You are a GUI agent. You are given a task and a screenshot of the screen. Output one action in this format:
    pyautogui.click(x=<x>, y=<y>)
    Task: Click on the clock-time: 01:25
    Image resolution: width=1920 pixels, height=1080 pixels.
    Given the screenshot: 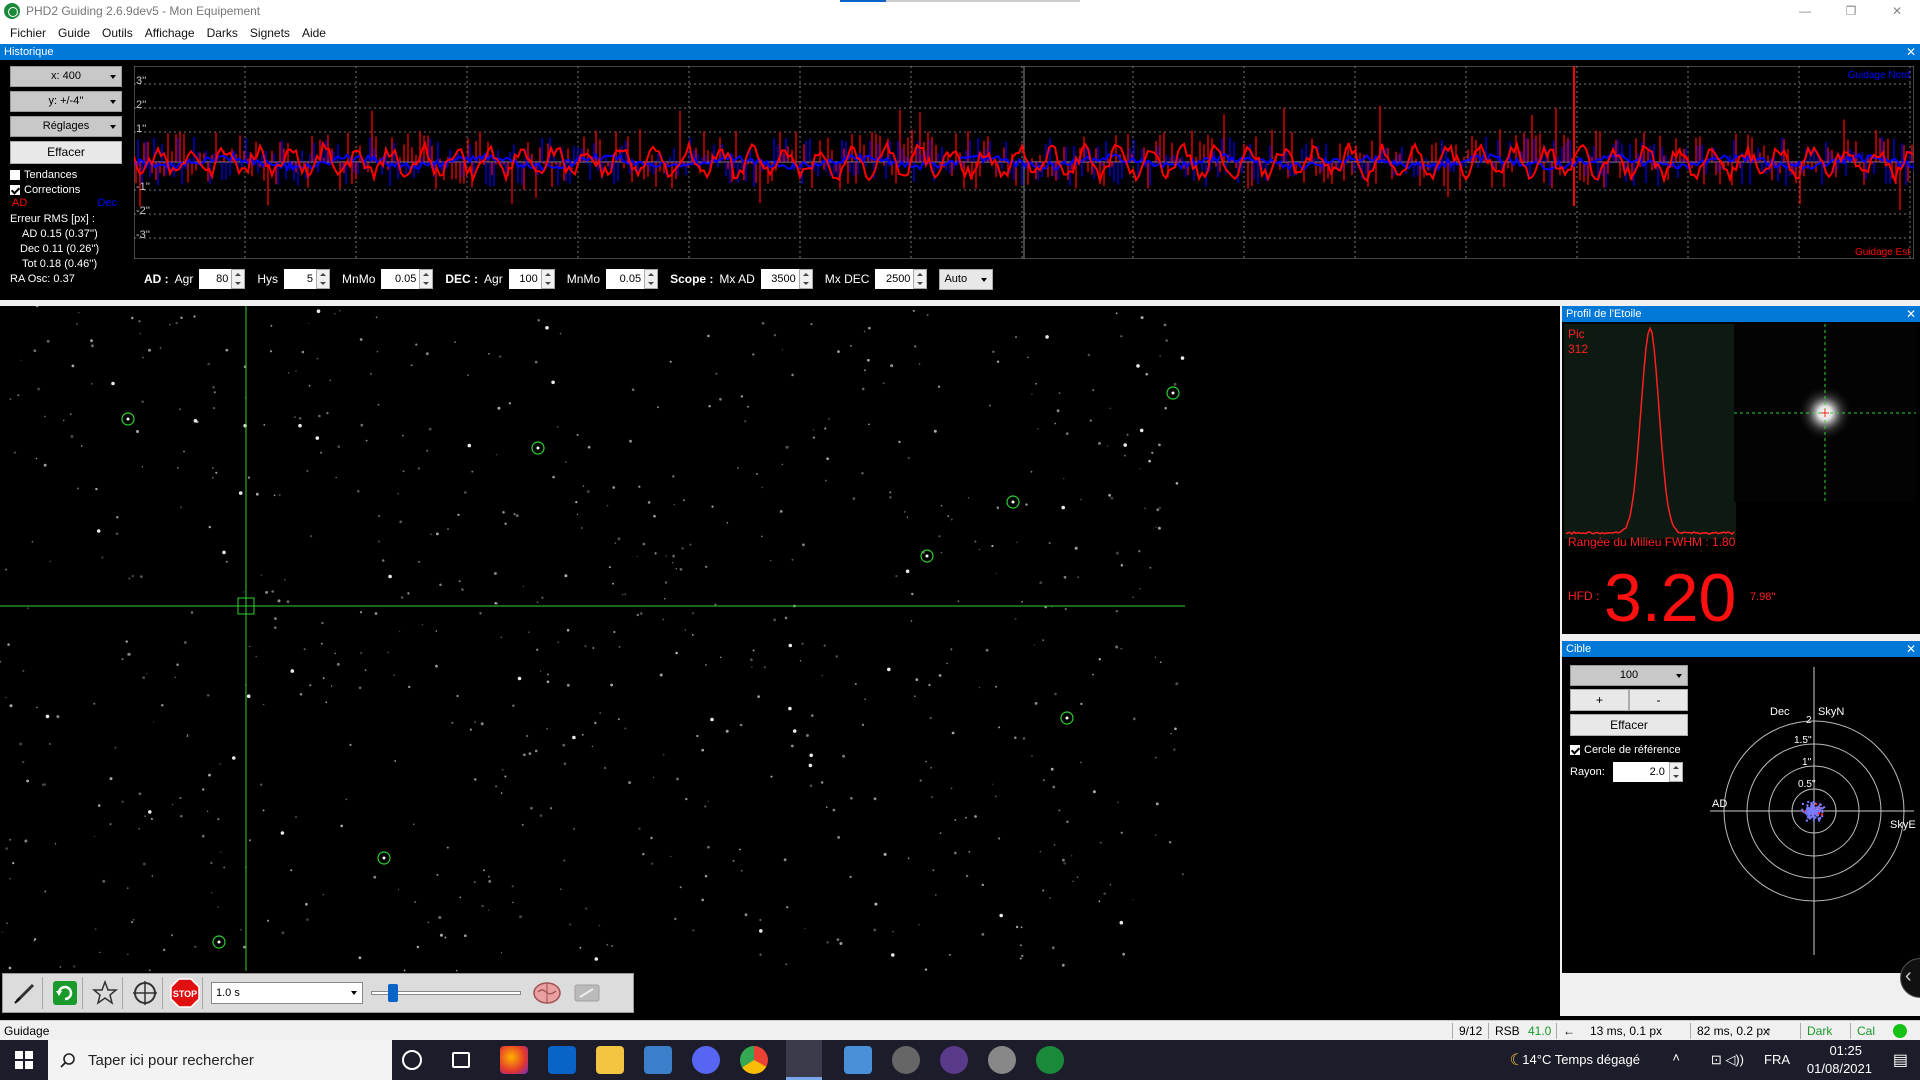 What is the action you would take?
    pyautogui.click(x=1845, y=1050)
    